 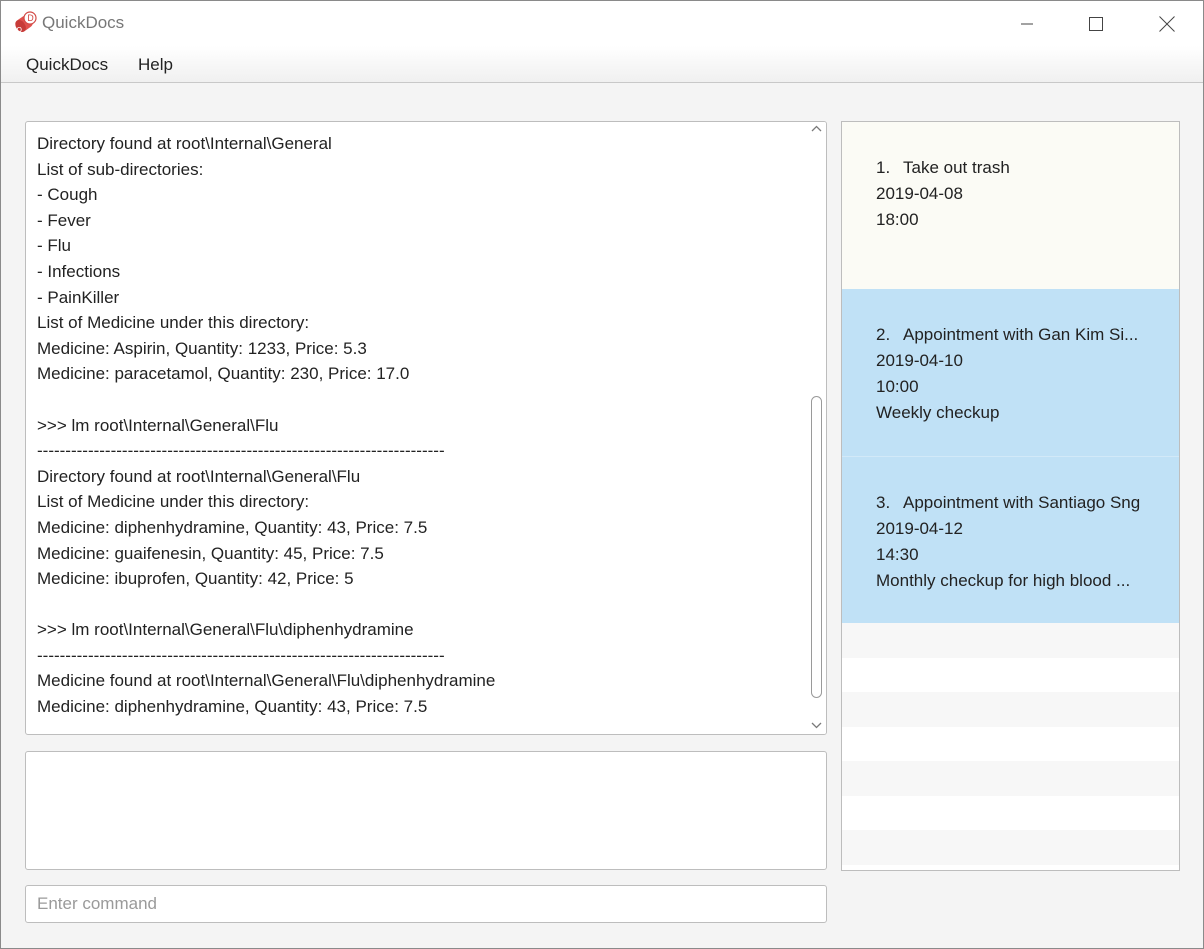 What do you see at coordinates (919, 360) in the screenshot?
I see `reminder-date: 2019-04-10` at bounding box center [919, 360].